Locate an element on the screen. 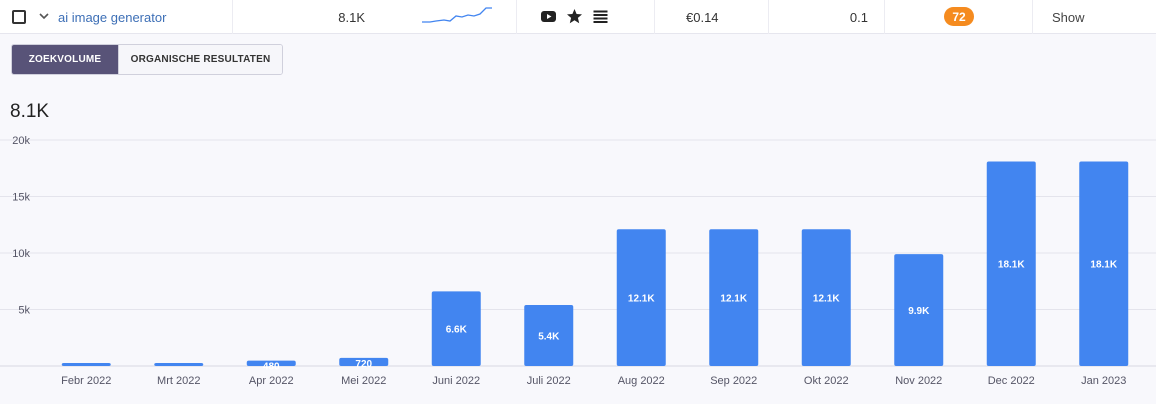 The image size is (1156, 404). y-tick-label: 20k is located at coordinates (21, 141).